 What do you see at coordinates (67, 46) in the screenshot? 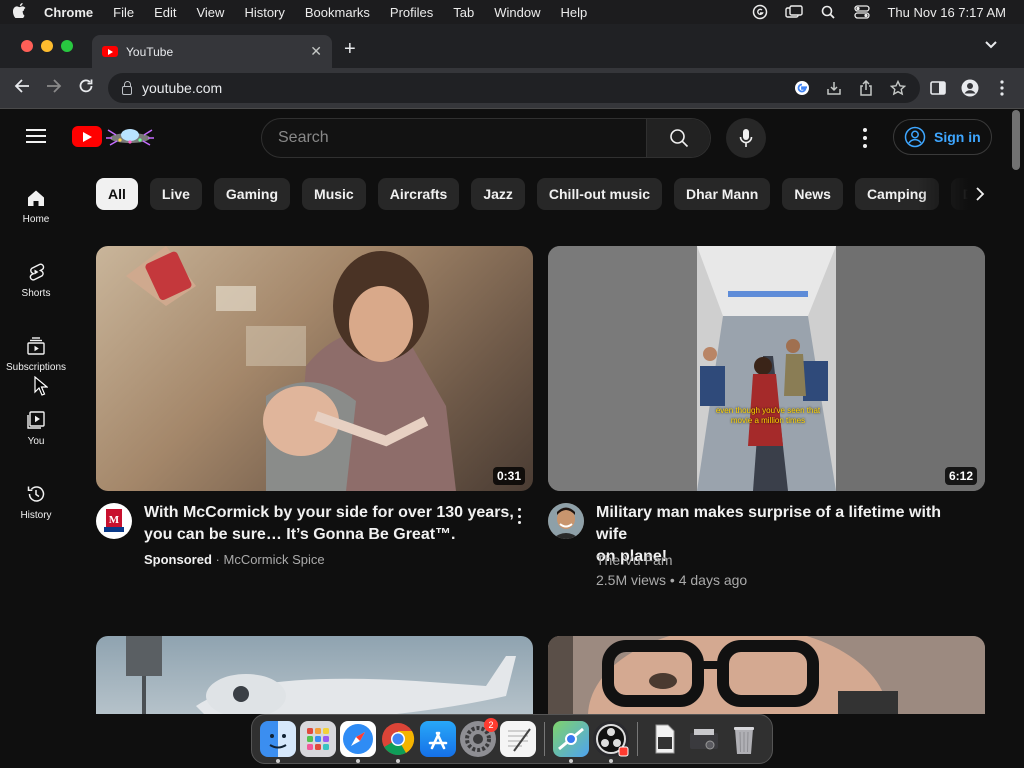
I see `zoom-window-button` at bounding box center [67, 46].